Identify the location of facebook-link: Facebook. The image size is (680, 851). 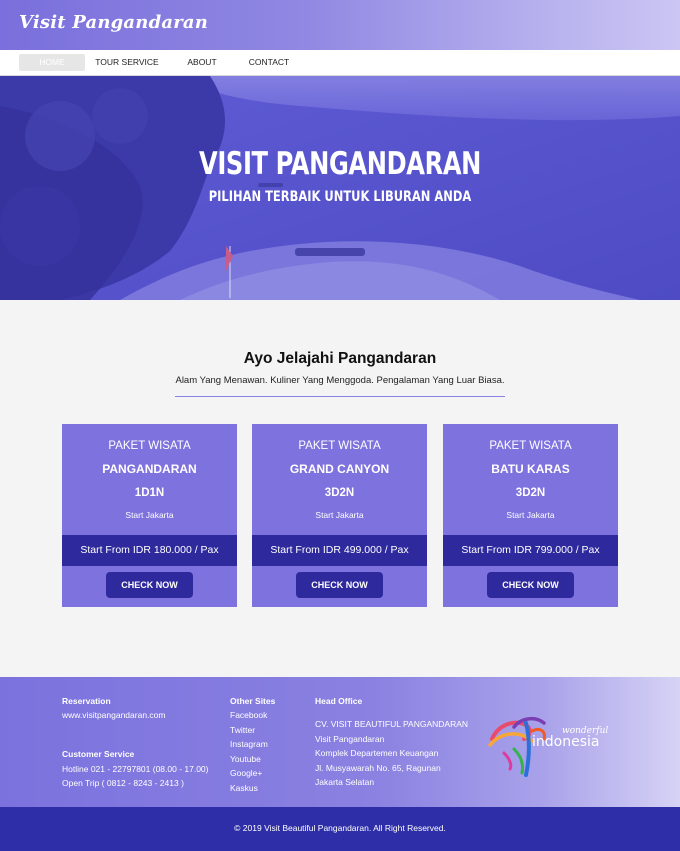
(249, 715).